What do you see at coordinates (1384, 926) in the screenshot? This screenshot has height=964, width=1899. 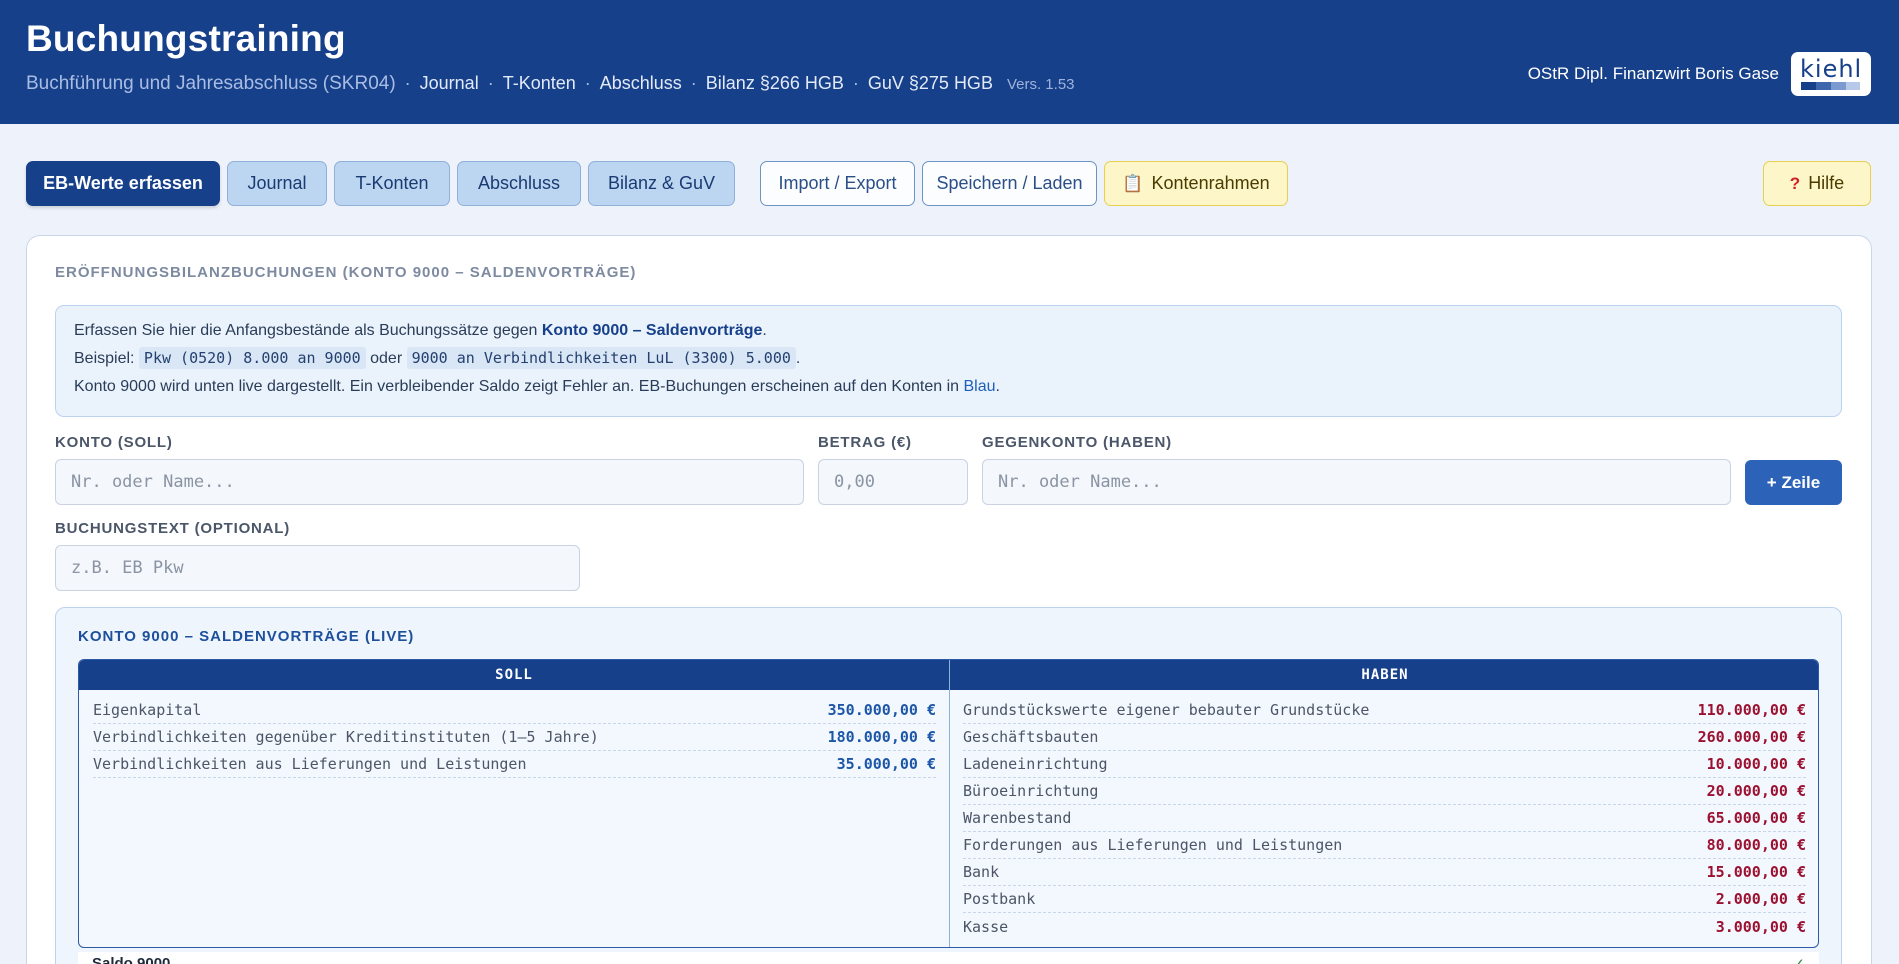 I see `haben-row: Kasse 3.000,00 €` at bounding box center [1384, 926].